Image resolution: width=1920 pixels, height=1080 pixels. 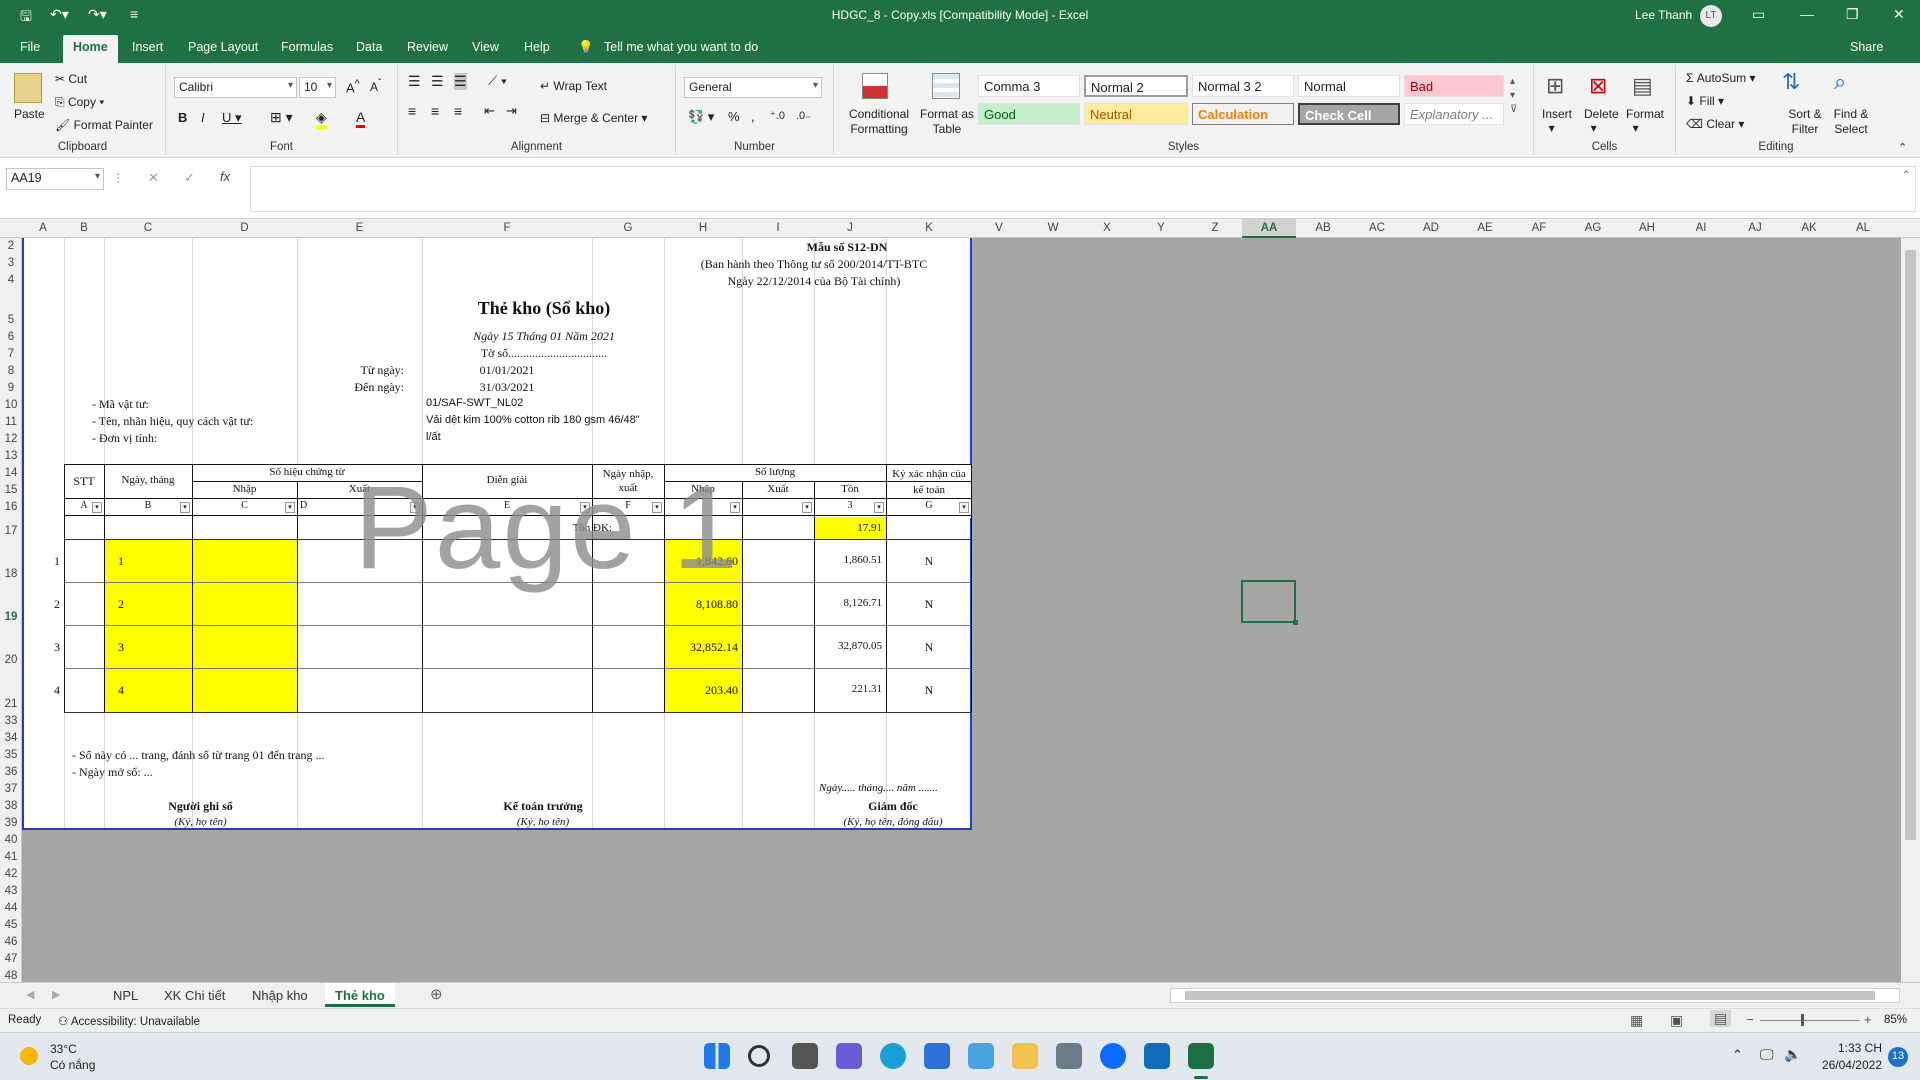 What do you see at coordinates (11, 473) in the screenshot?
I see `row-header: 14` at bounding box center [11, 473].